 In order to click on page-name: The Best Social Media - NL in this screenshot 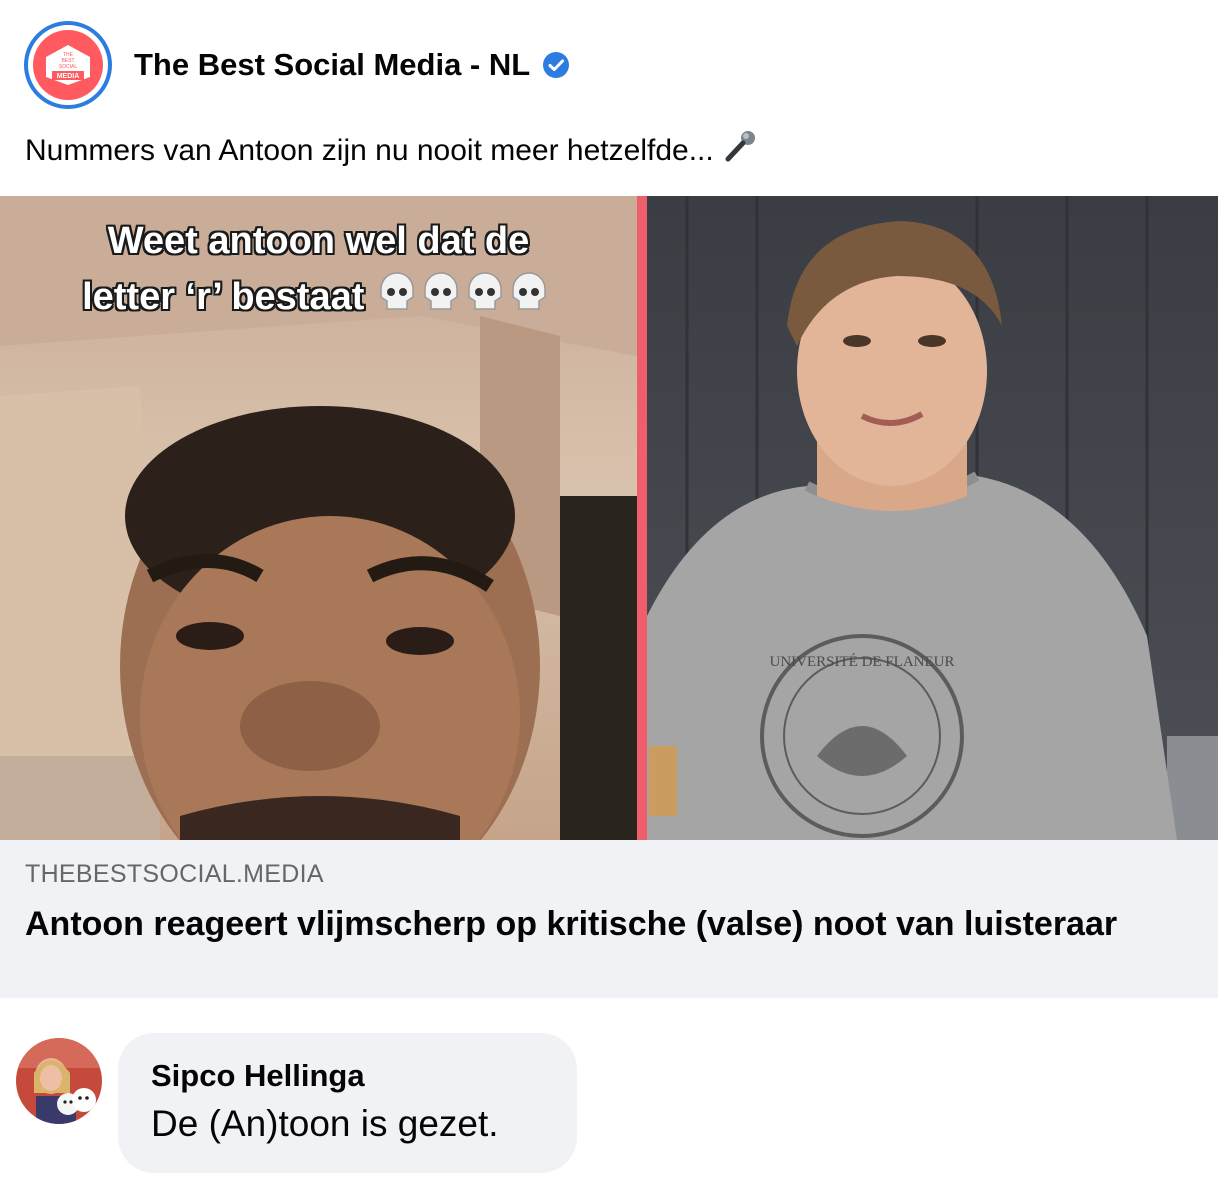, I will do `click(352, 65)`.